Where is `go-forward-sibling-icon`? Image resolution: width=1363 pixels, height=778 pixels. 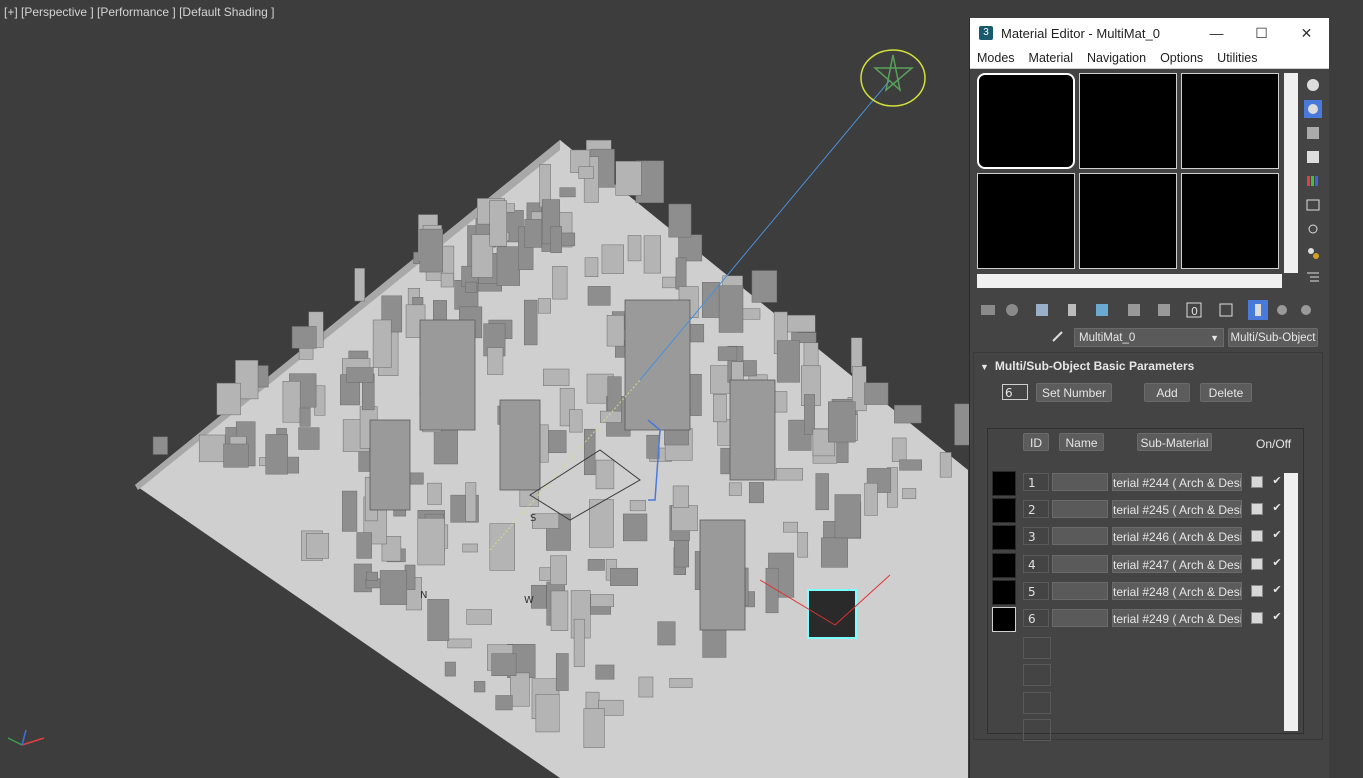 go-forward-sibling-icon is located at coordinates (1306, 310).